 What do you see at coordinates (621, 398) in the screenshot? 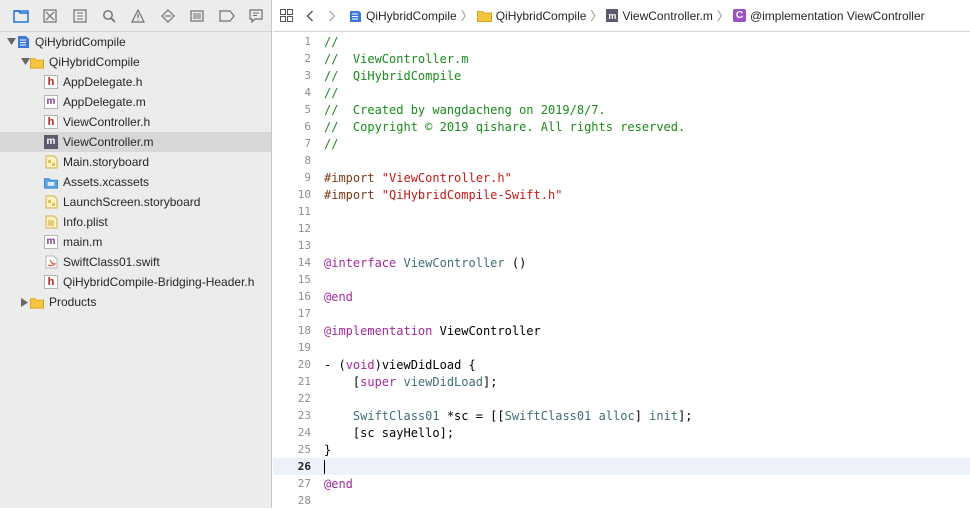
I see `code-line: 22` at bounding box center [621, 398].